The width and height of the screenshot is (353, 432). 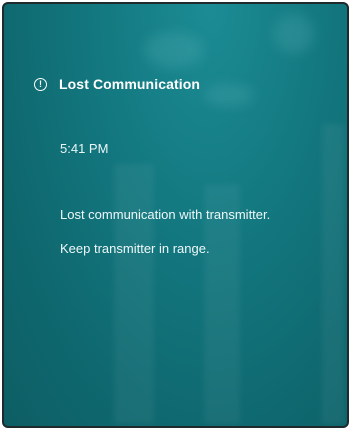 What do you see at coordinates (84, 148) in the screenshot?
I see `alert-time: 5:41 PM` at bounding box center [84, 148].